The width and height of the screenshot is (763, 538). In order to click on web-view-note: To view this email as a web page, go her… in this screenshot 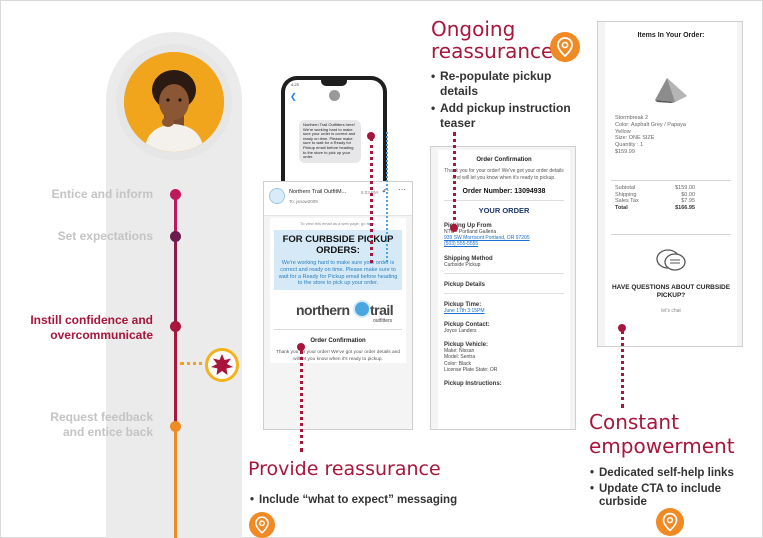, I will do `click(338, 223)`.